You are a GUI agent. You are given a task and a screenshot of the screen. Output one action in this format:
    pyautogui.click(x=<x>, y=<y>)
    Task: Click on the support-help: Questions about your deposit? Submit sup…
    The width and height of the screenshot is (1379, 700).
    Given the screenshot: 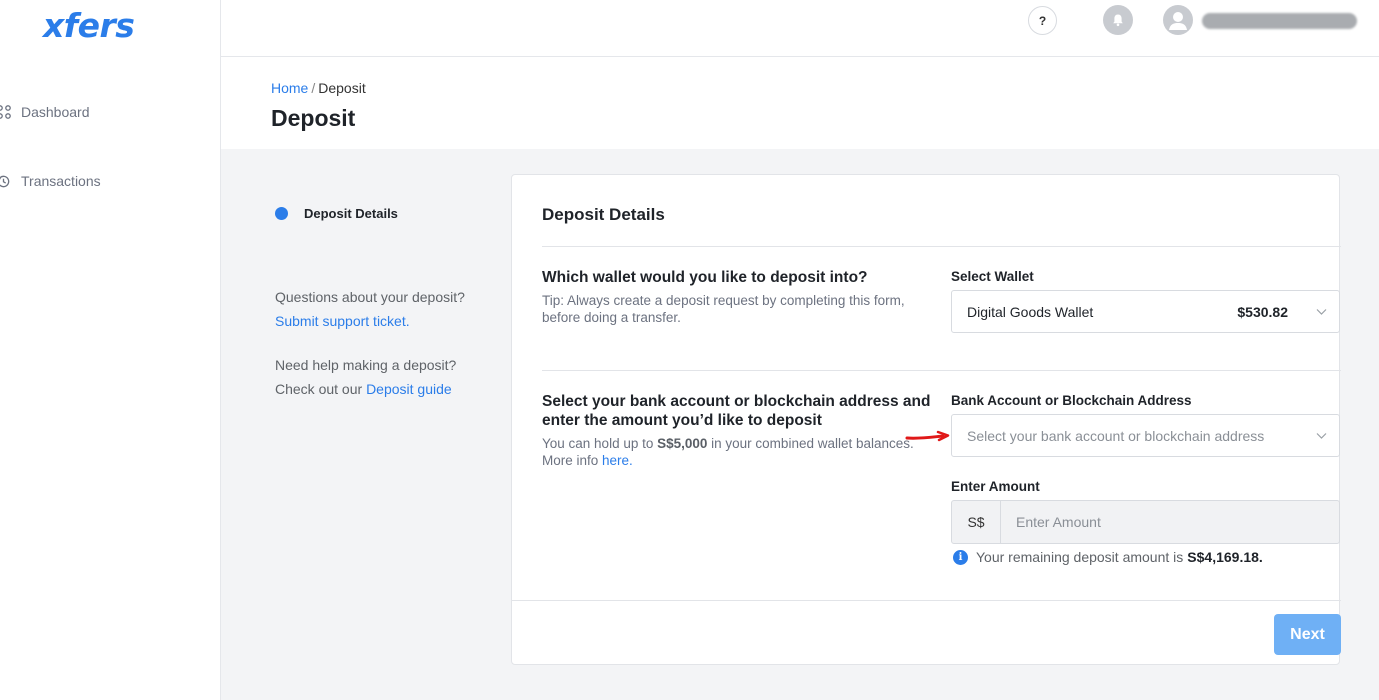 What is the action you would take?
    pyautogui.click(x=370, y=309)
    